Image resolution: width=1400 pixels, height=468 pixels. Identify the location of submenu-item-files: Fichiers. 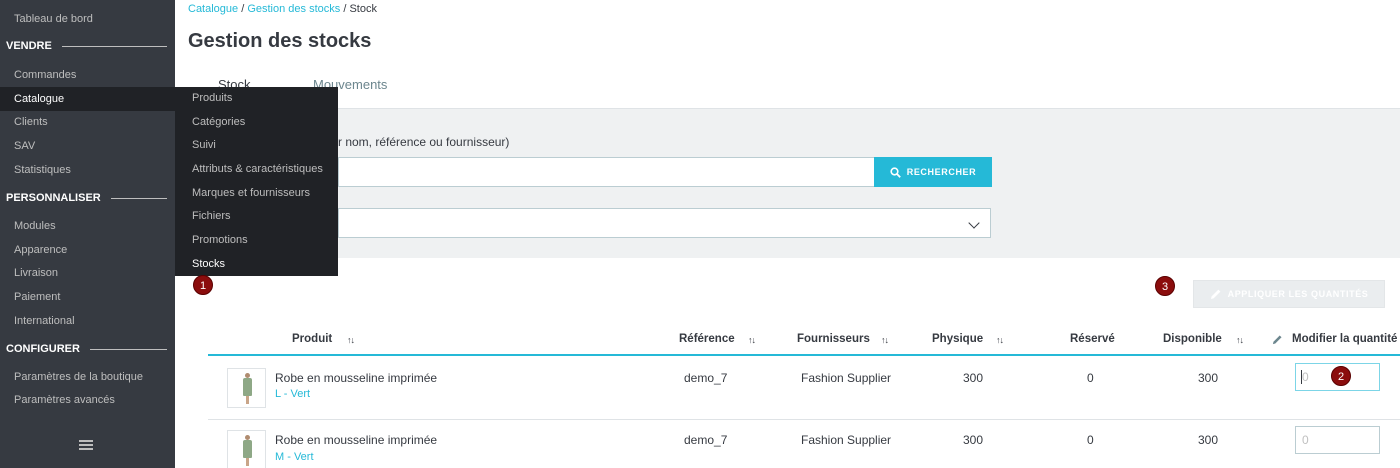
(256, 216).